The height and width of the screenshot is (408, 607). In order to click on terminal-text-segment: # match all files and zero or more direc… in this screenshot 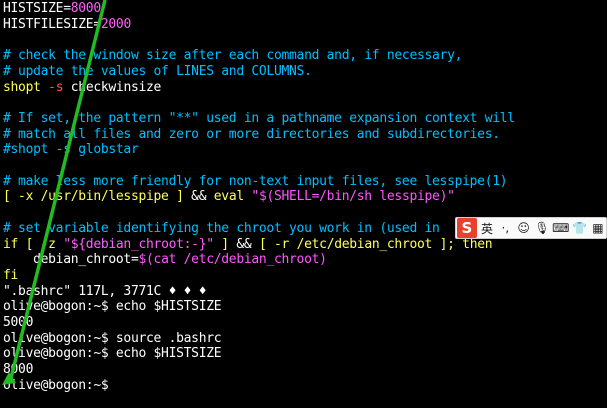, I will do `click(251, 134)`.